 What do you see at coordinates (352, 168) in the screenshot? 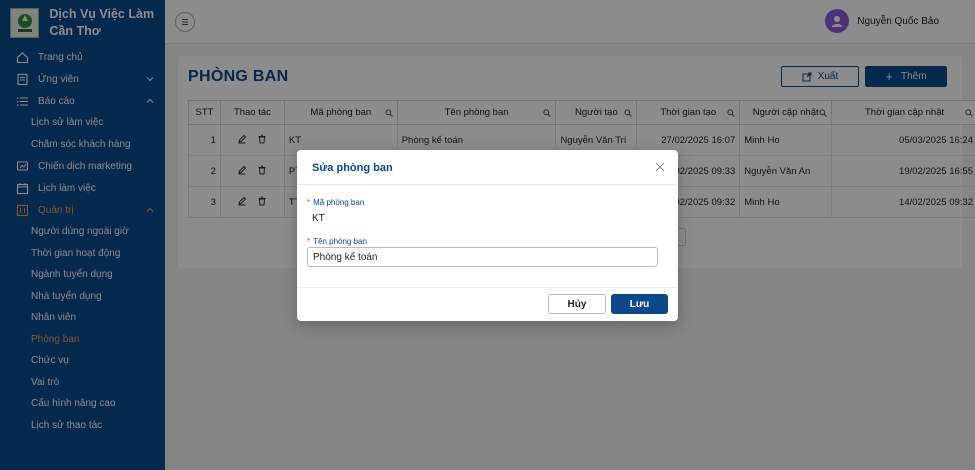
I see `modal-title: Sửa phòng ban` at bounding box center [352, 168].